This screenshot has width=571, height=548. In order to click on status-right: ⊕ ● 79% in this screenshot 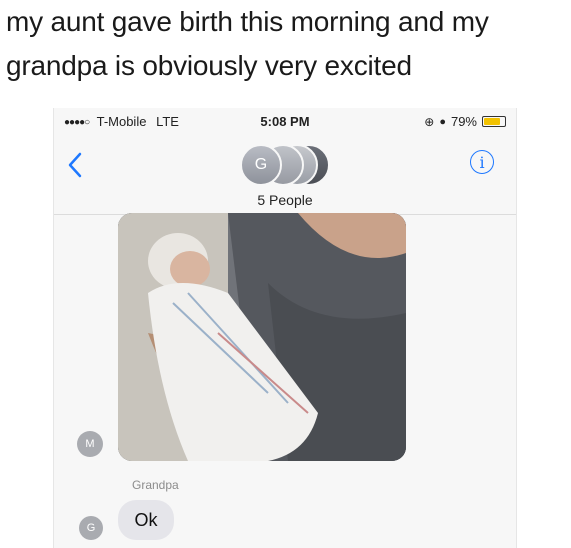, I will do `click(465, 121)`.